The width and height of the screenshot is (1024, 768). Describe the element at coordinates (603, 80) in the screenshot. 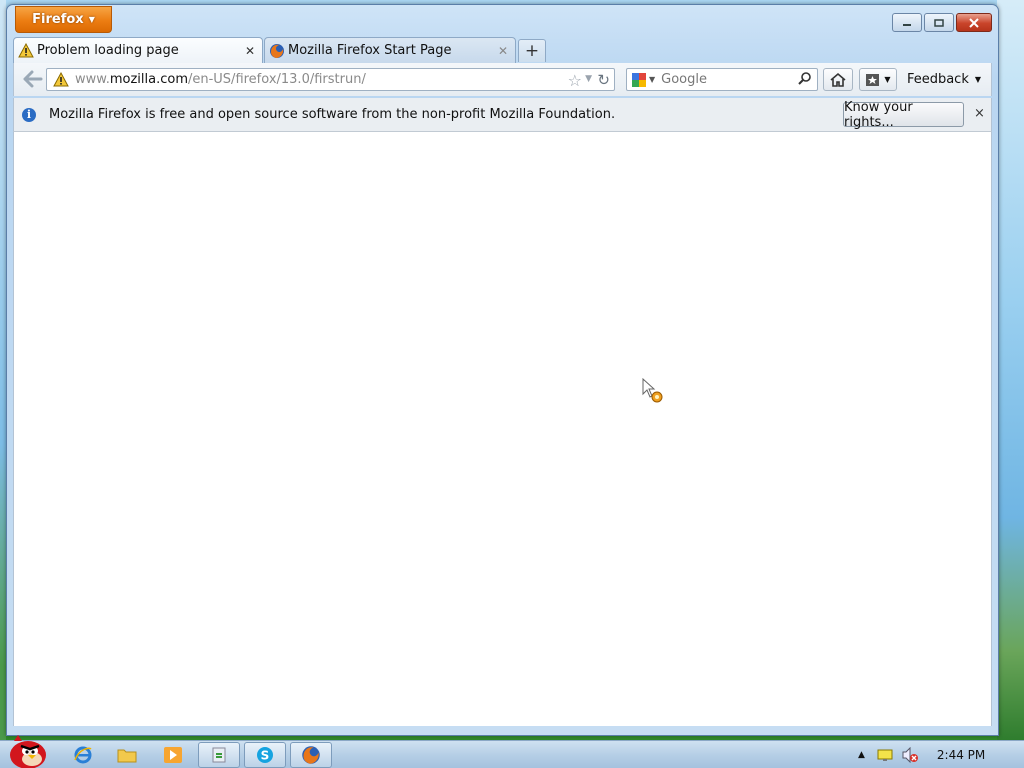

I see `reload-icon: ↻` at that location.